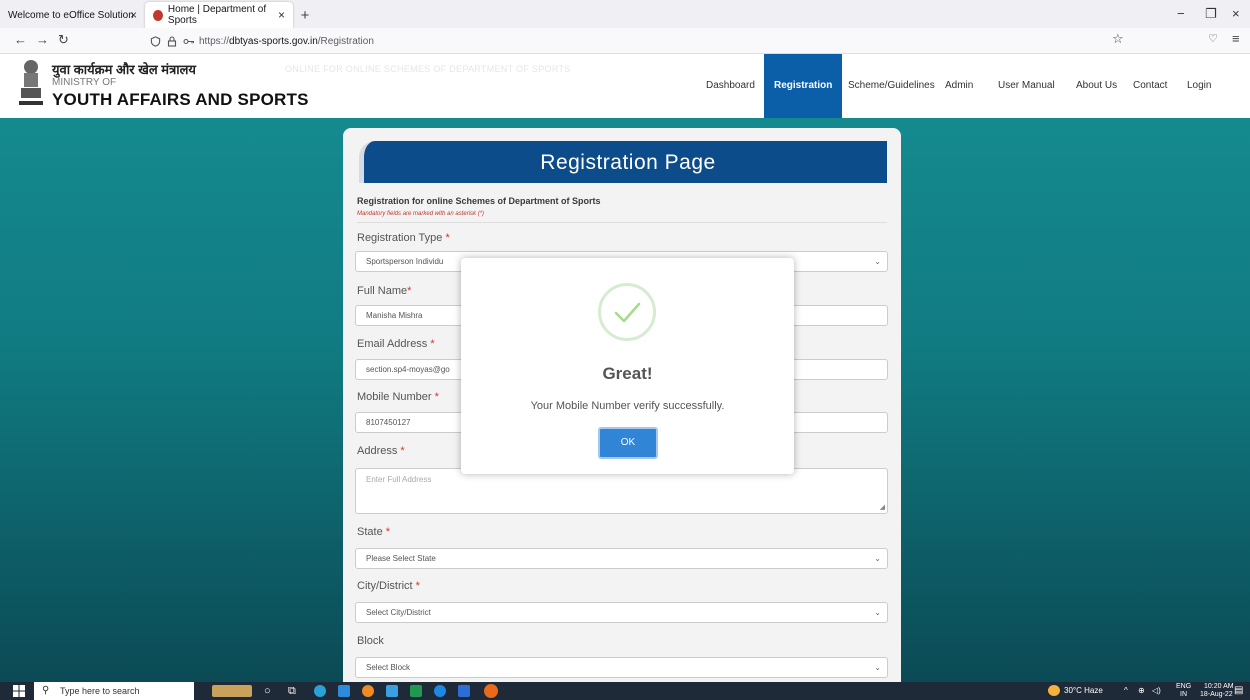 This screenshot has height=700, width=1250. What do you see at coordinates (628, 162) in the screenshot?
I see `page-title: Registration Page` at bounding box center [628, 162].